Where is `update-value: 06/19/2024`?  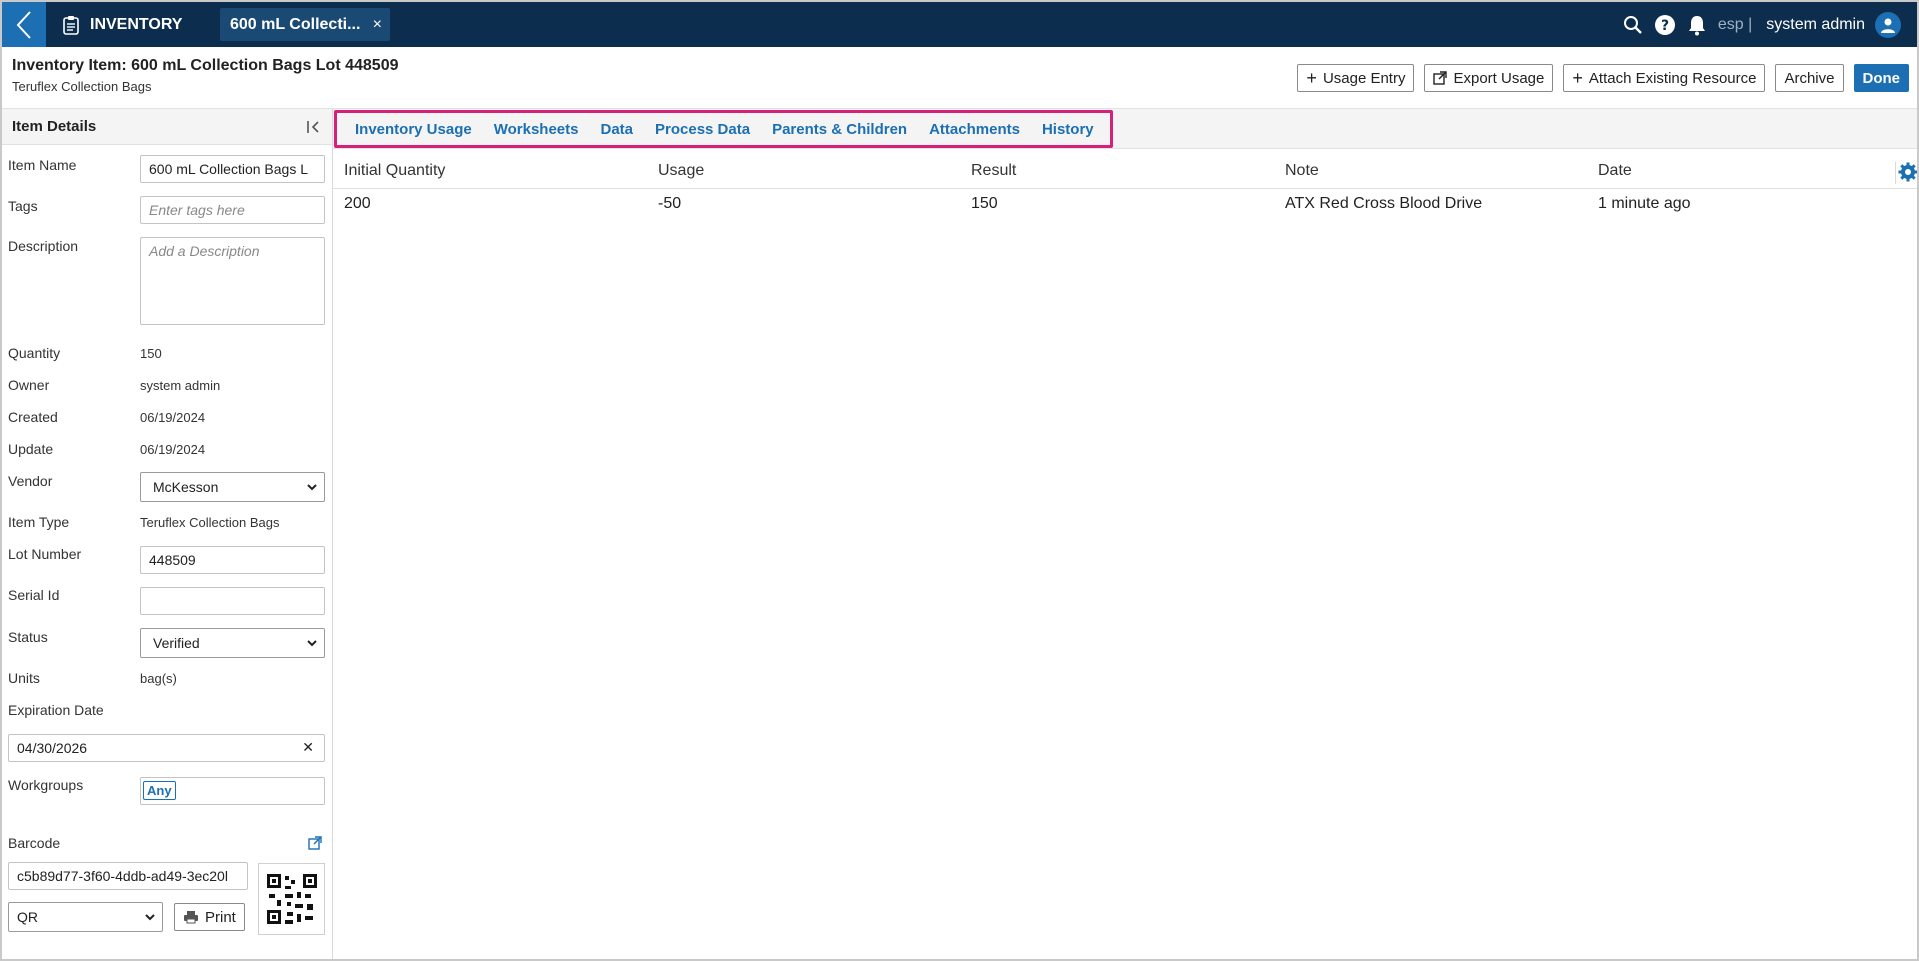
update-value: 06/19/2024 is located at coordinates (173, 449).